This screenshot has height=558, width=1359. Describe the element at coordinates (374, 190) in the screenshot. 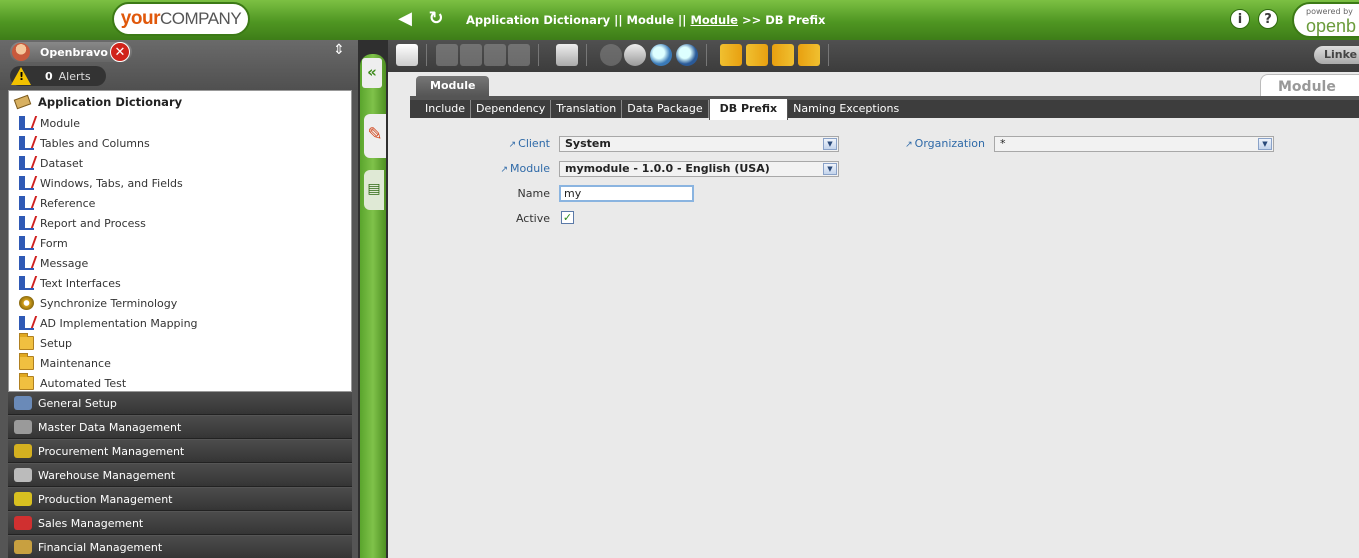

I see `grid-view-icon: ▤` at that location.